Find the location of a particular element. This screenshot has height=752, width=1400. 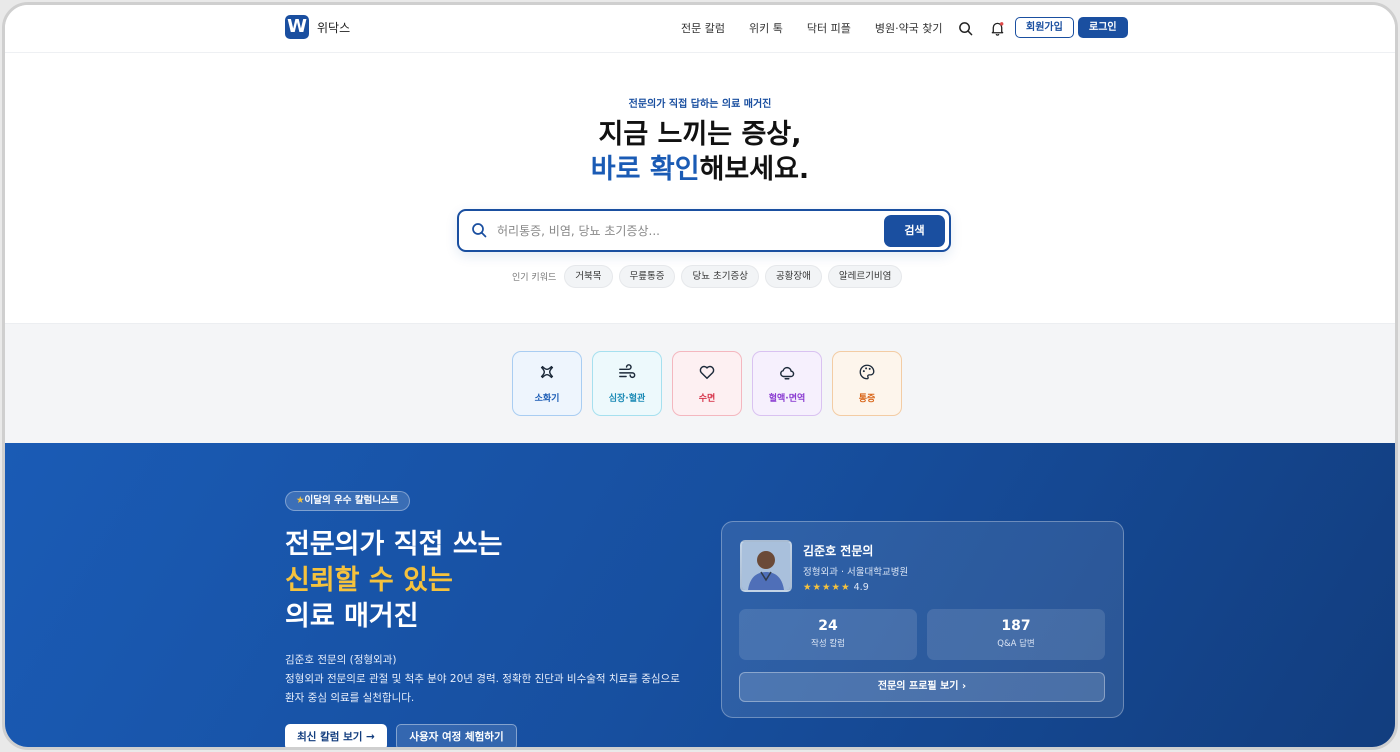

signup-button: 회원가입 is located at coordinates (1044, 27).